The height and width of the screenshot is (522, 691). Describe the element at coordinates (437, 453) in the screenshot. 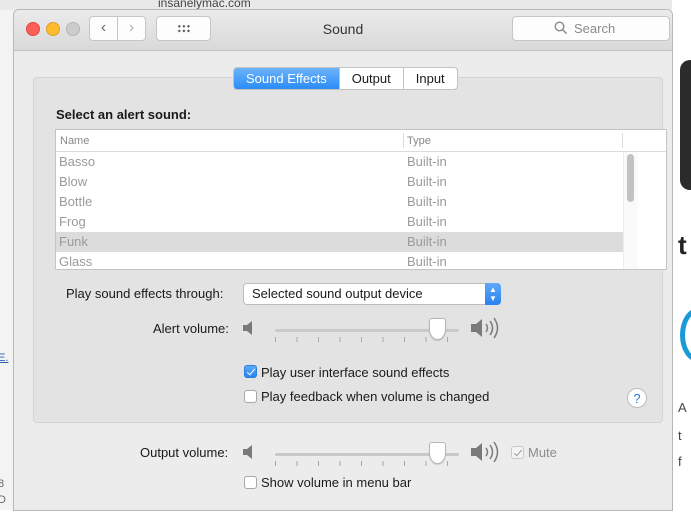

I see `output-volume-knob` at that location.